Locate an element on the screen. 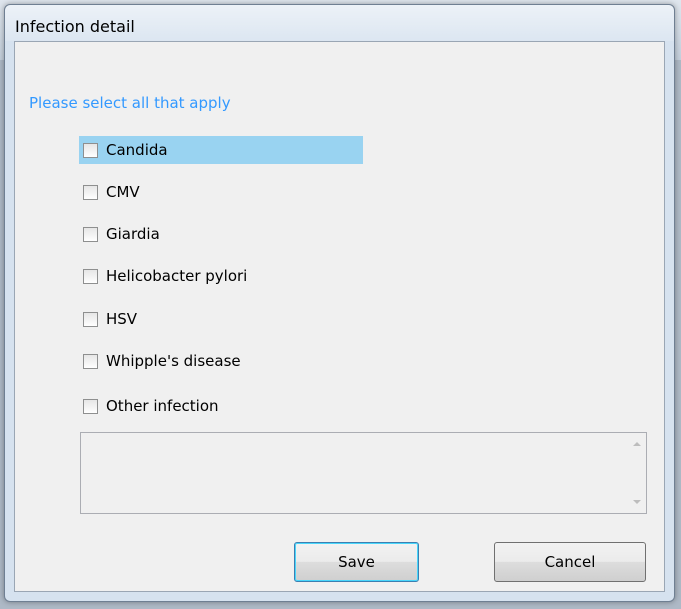 This screenshot has height=609, width=681. option-label: Candida is located at coordinates (137, 150).